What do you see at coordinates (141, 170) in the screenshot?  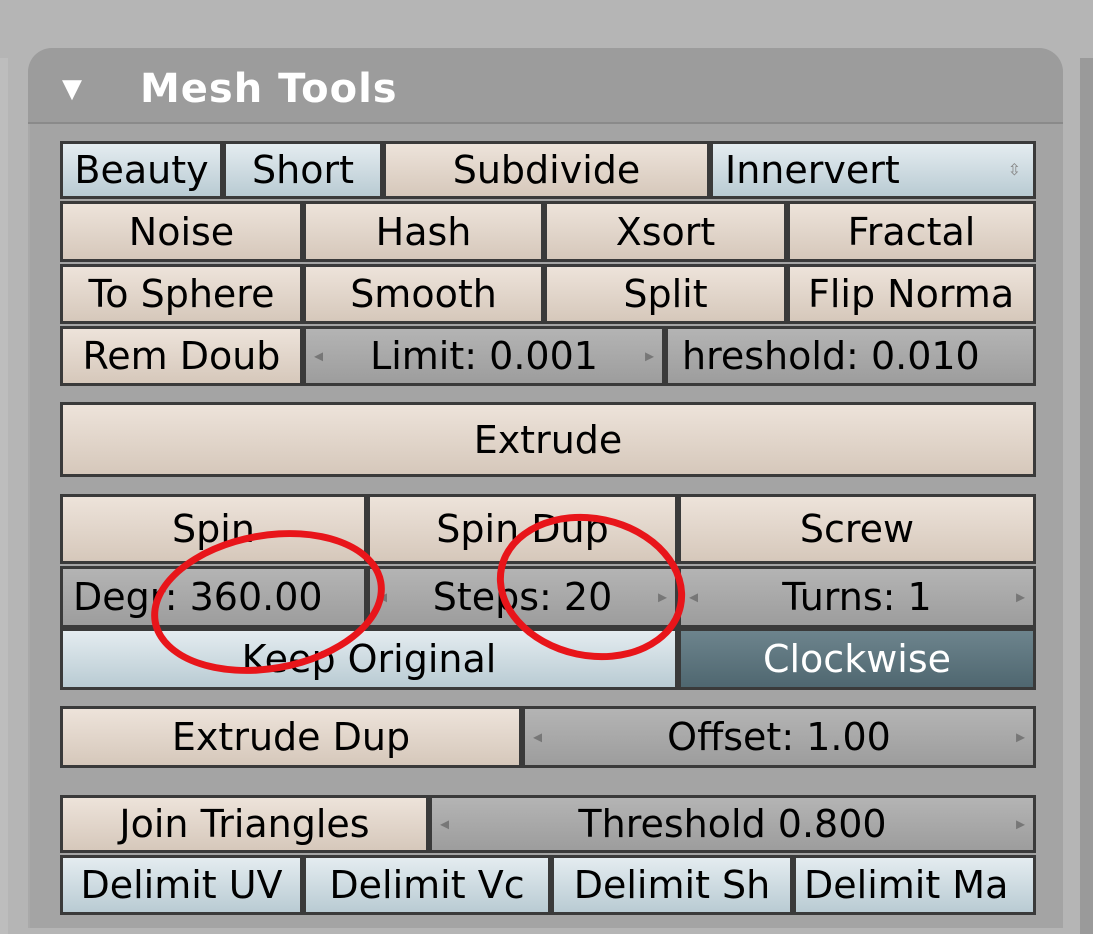 I see `beauty-toggle: Beauty` at bounding box center [141, 170].